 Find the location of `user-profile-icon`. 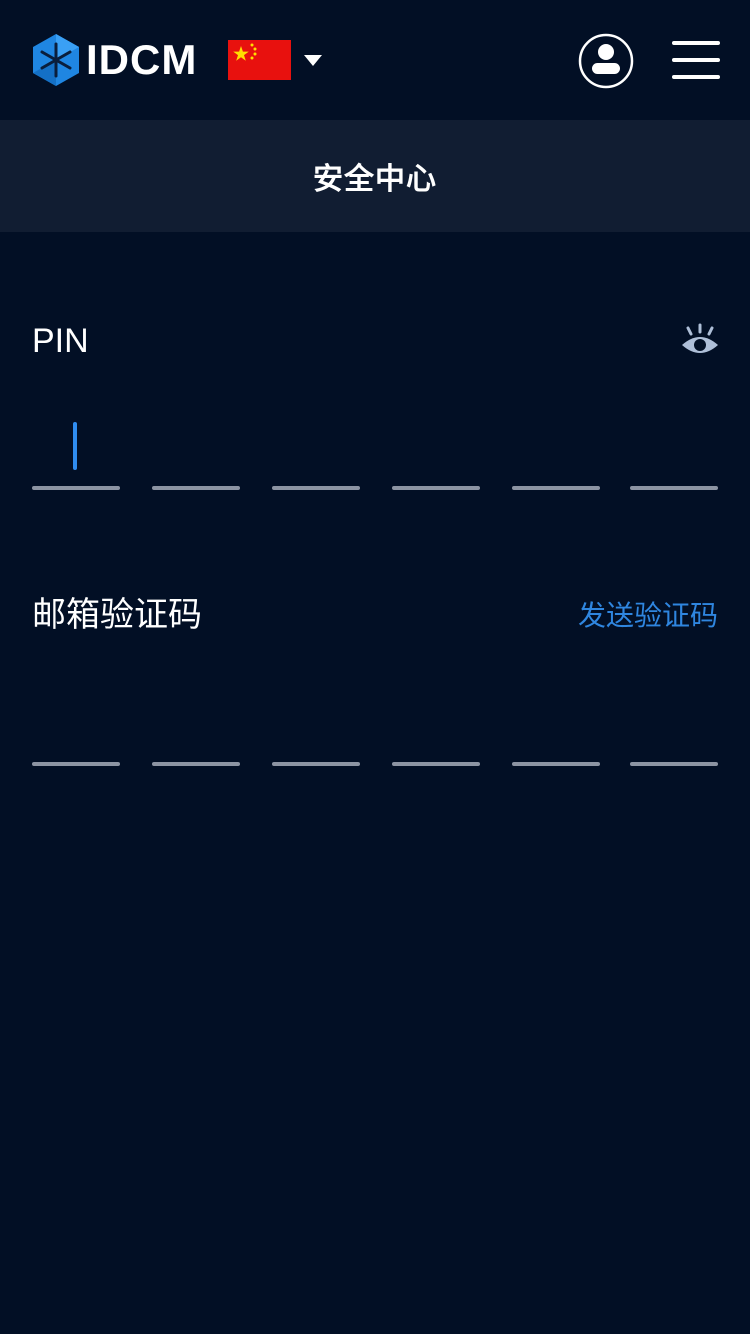

user-profile-icon is located at coordinates (606, 61).